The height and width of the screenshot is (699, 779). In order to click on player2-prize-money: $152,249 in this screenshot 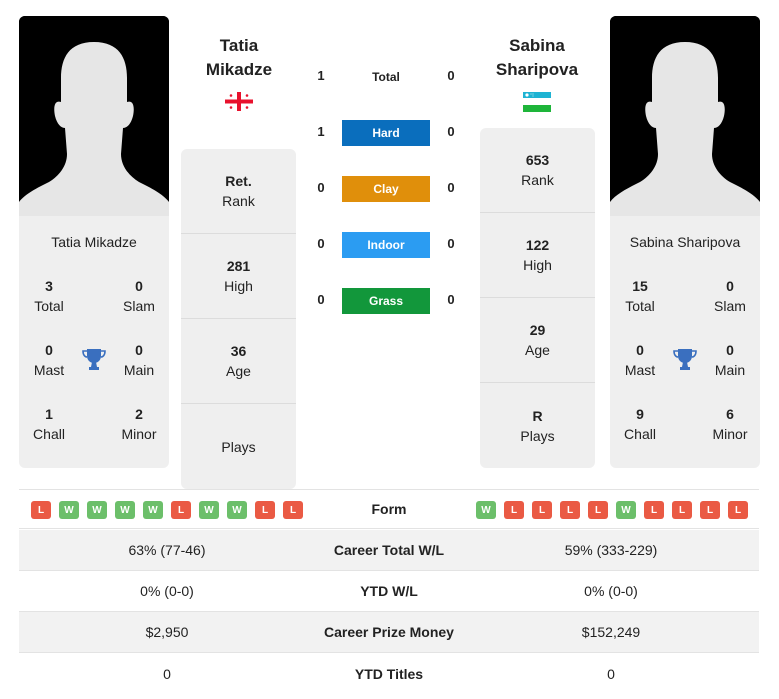, I will do `click(611, 632)`.